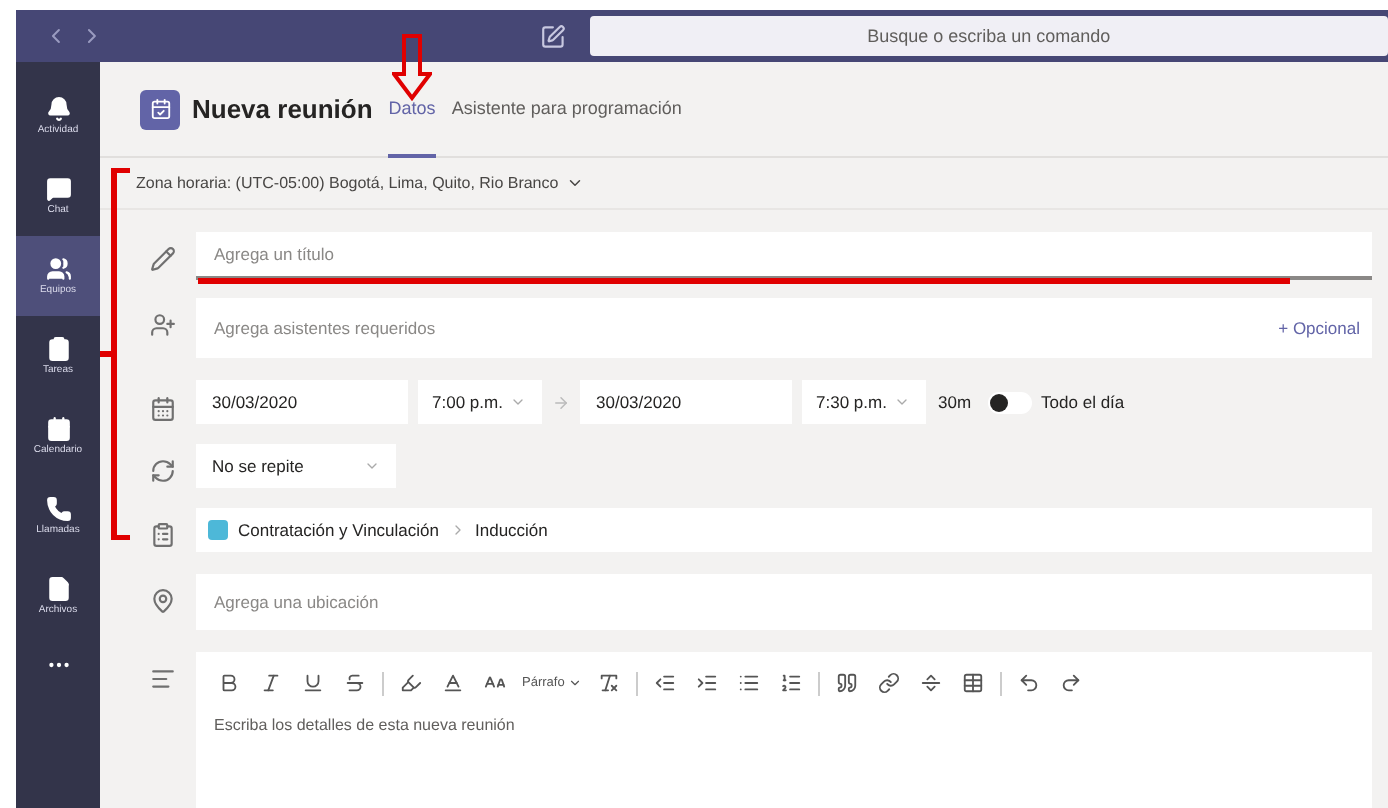 Image resolution: width=1388 pixels, height=808 pixels. What do you see at coordinates (58, 189) in the screenshot?
I see `chat-icon` at bounding box center [58, 189].